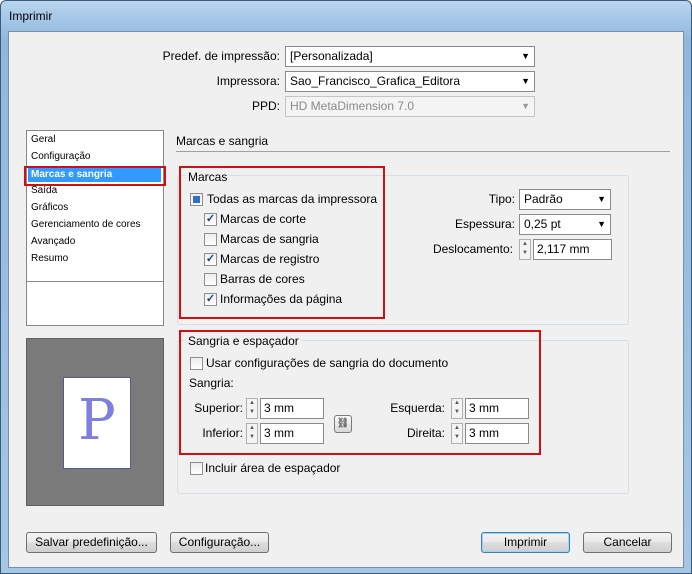 The image size is (692, 574). Describe the element at coordinates (60, 156) in the screenshot. I see `sidebar-item-configuracao: Configuração` at that location.